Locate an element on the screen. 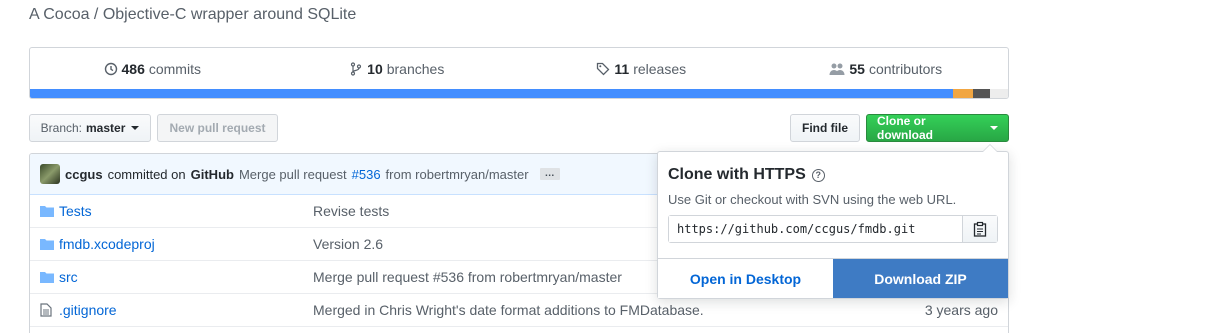 The height and width of the screenshot is (333, 1219). language-bar is located at coordinates (519, 93).